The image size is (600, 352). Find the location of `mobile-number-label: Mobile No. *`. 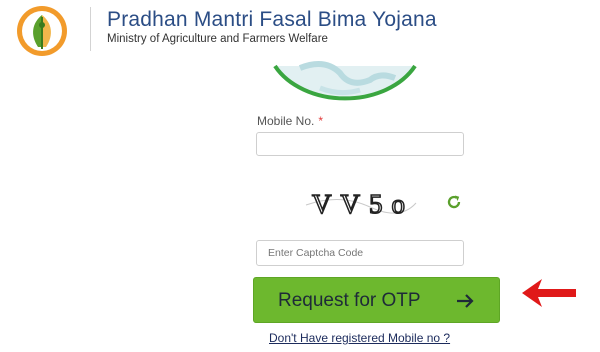

mobile-number-label: Mobile No. * is located at coordinates (290, 121).